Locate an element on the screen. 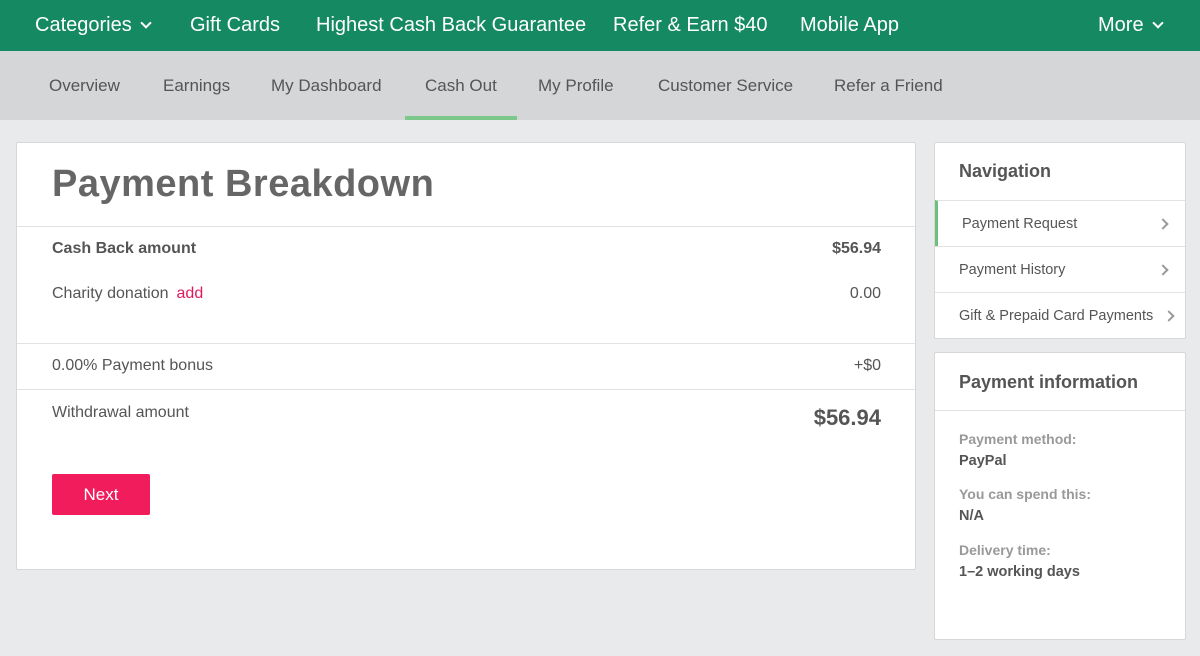 Image resolution: width=1200 pixels, height=656 pixels. delivery-time-label: Delivery time: is located at coordinates (1005, 550).